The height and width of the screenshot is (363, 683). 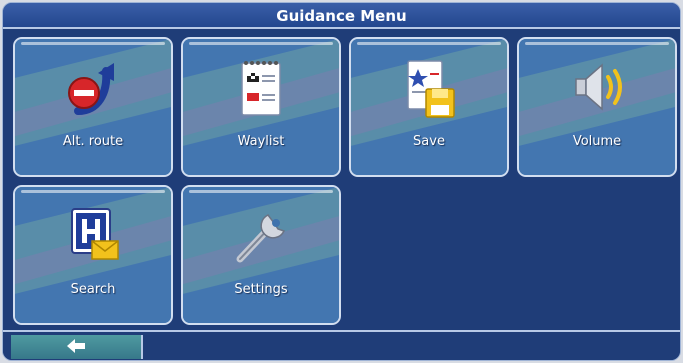 What do you see at coordinates (261, 238) in the screenshot?
I see `wrench-icon` at bounding box center [261, 238].